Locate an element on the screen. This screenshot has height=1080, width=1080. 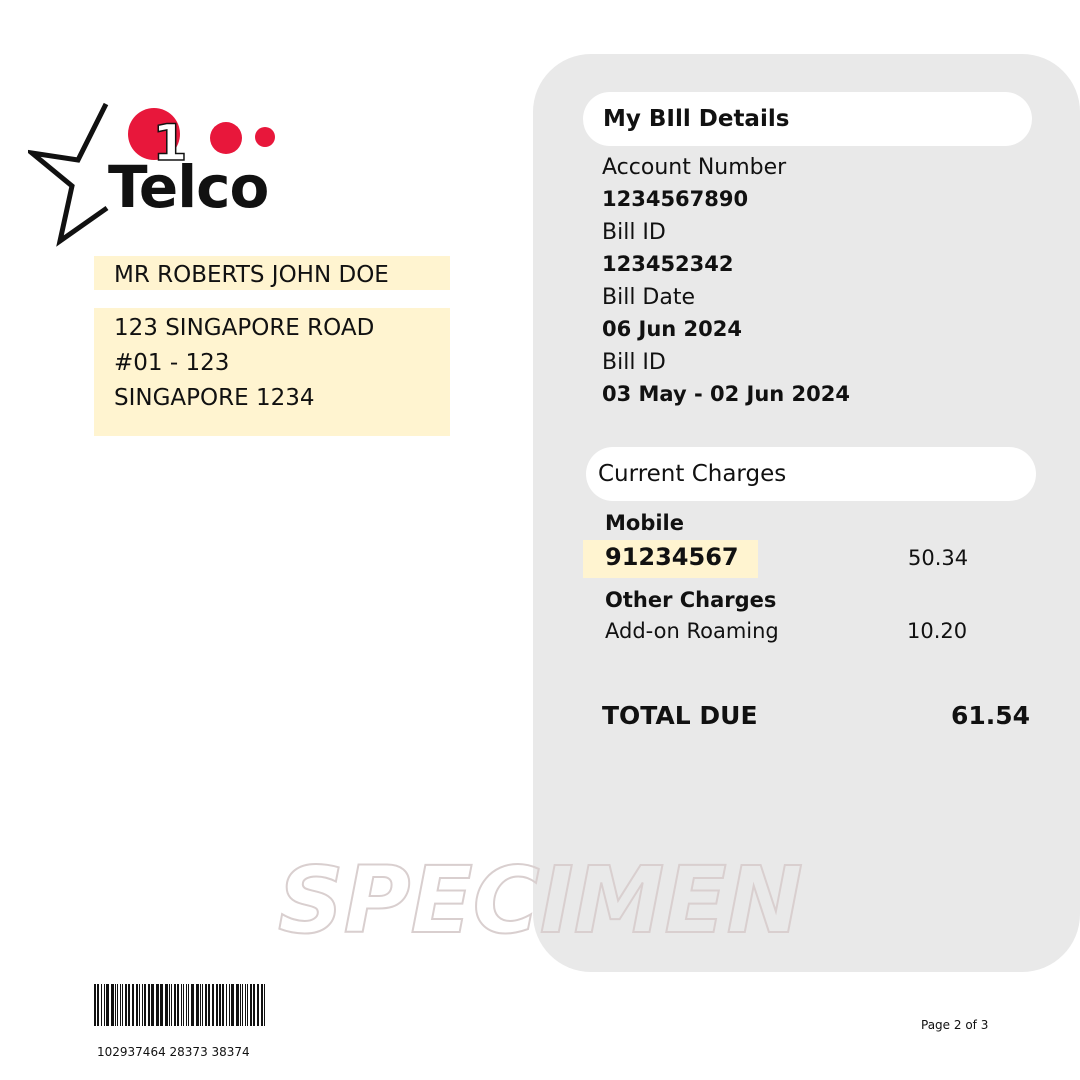
add-on-roaming-amount: 10.20 is located at coordinates (937, 631).